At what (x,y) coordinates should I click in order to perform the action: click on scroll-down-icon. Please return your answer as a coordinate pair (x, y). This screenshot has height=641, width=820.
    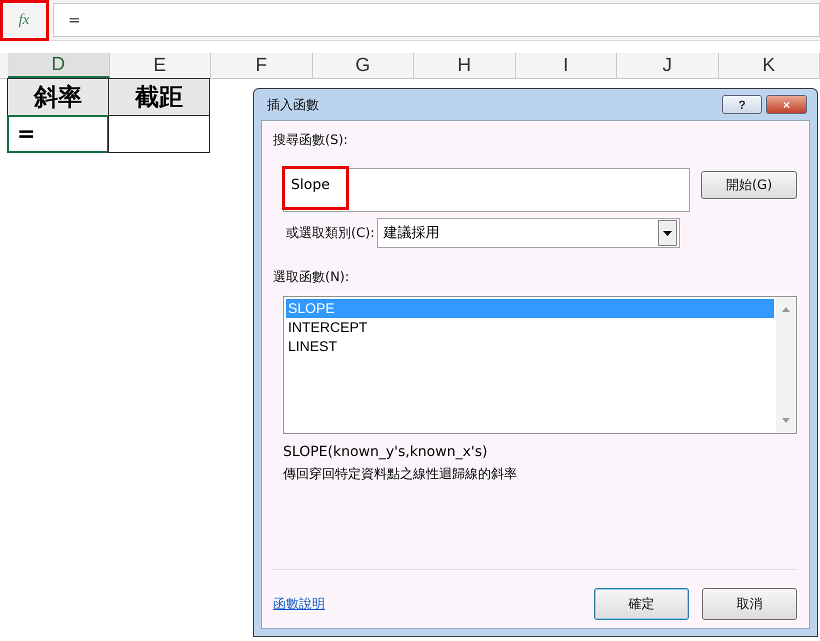
    Looking at the image, I should click on (786, 420).